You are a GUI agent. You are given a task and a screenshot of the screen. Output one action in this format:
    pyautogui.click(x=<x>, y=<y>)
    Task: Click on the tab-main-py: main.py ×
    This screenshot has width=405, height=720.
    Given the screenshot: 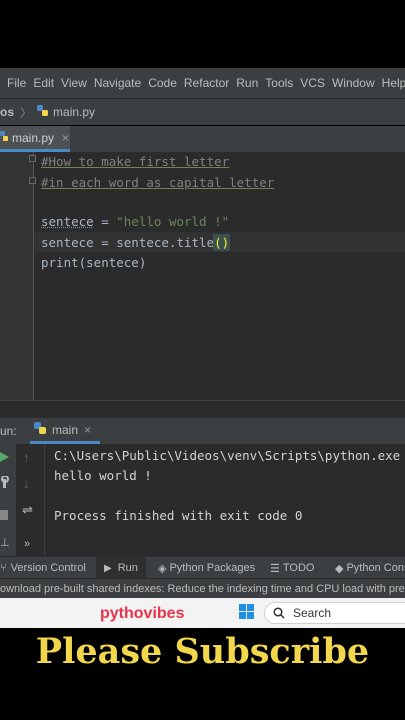 What is the action you would take?
    pyautogui.click(x=35, y=139)
    